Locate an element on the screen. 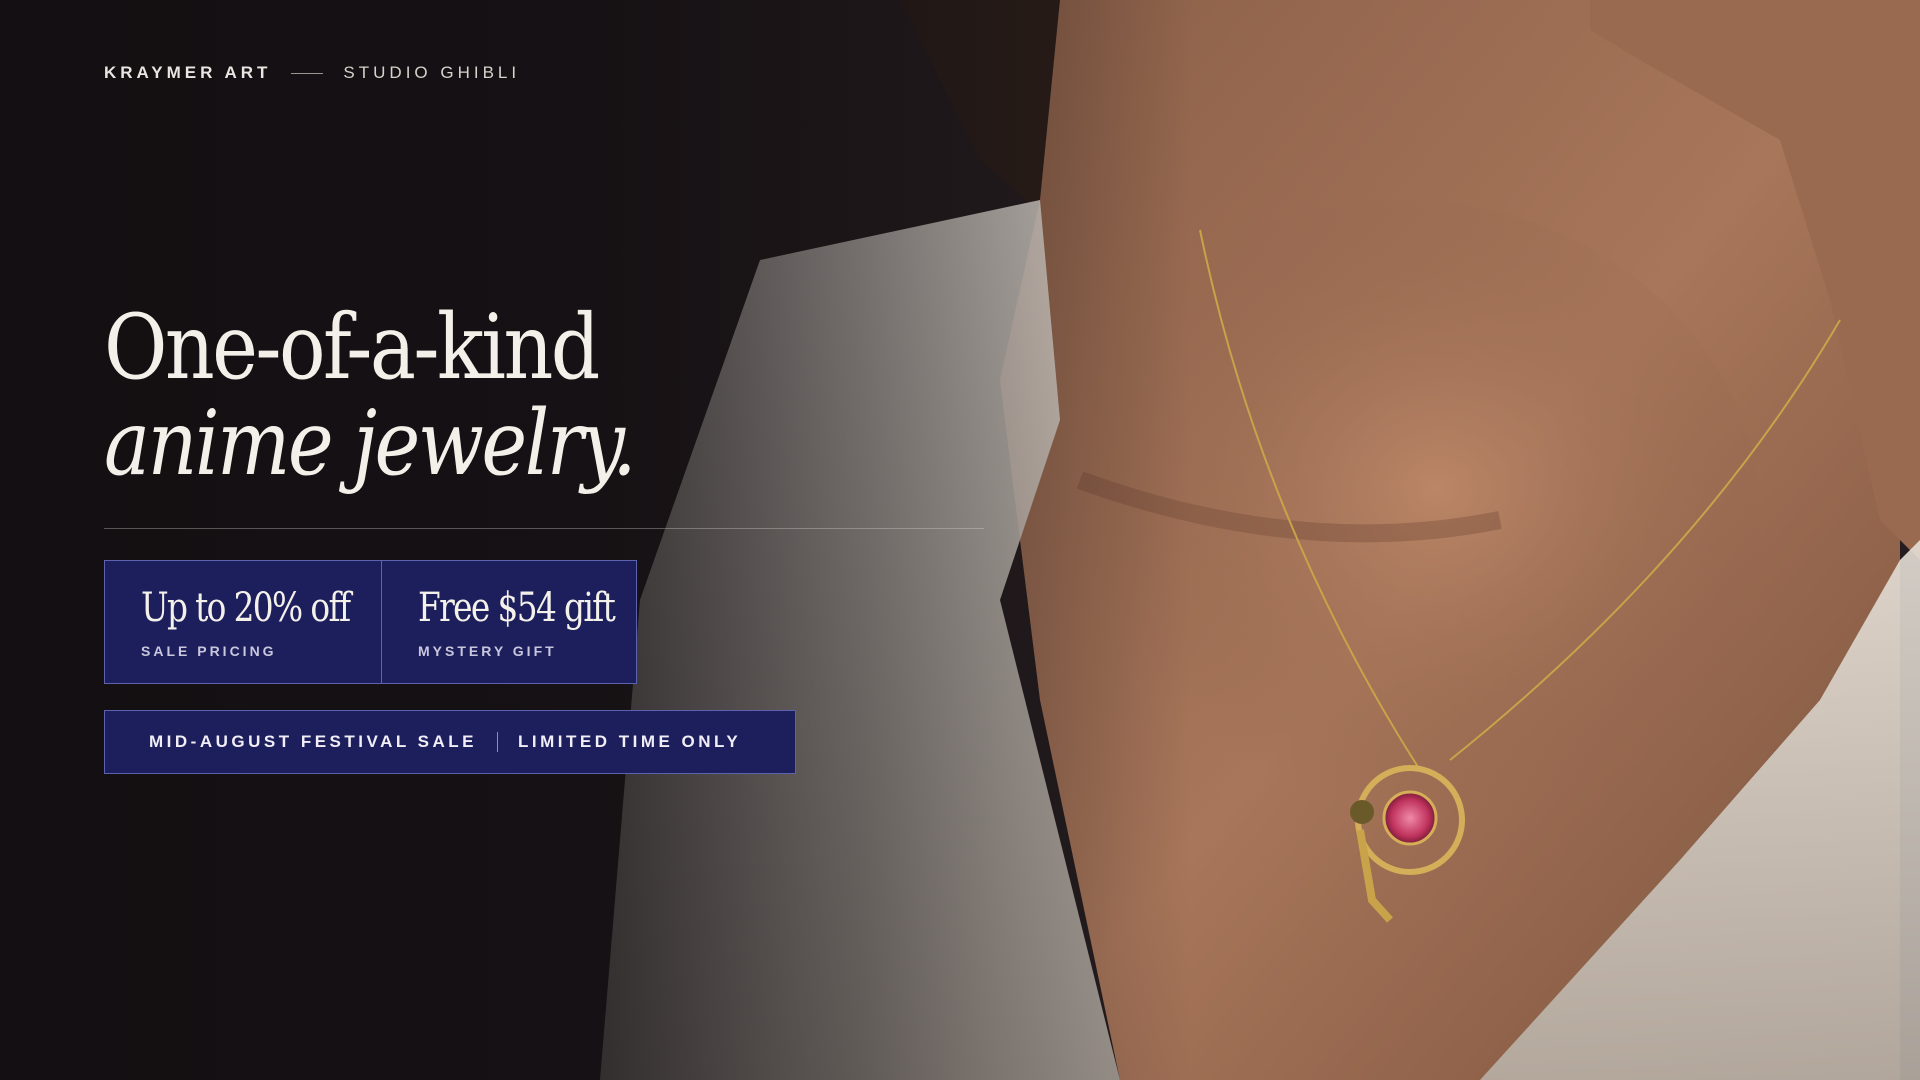 This screenshot has width=1920, height=1080. brand-divider is located at coordinates (307, 73).